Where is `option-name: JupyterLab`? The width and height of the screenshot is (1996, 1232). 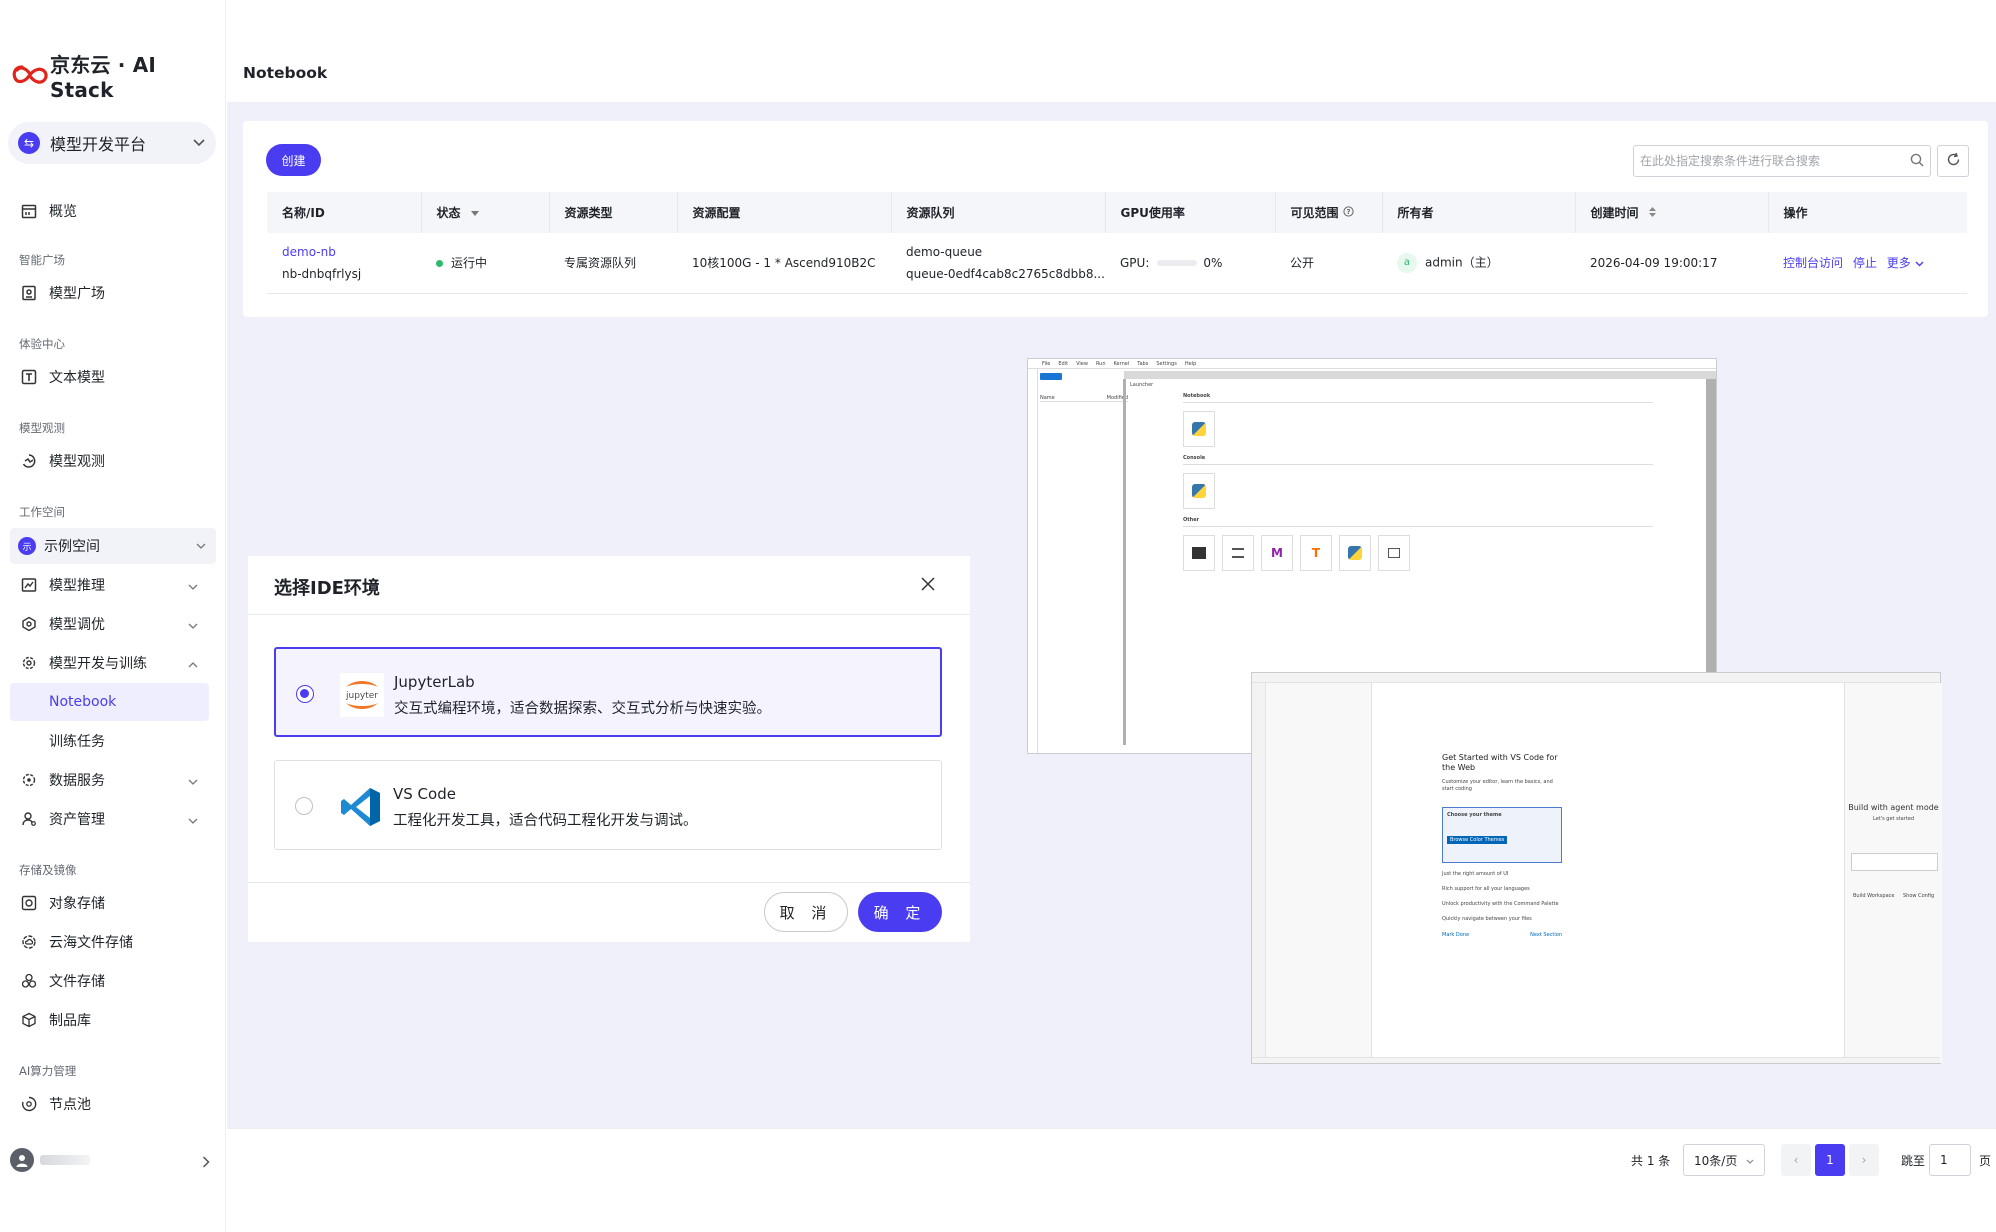
option-name: JupyterLab is located at coordinates (434, 682).